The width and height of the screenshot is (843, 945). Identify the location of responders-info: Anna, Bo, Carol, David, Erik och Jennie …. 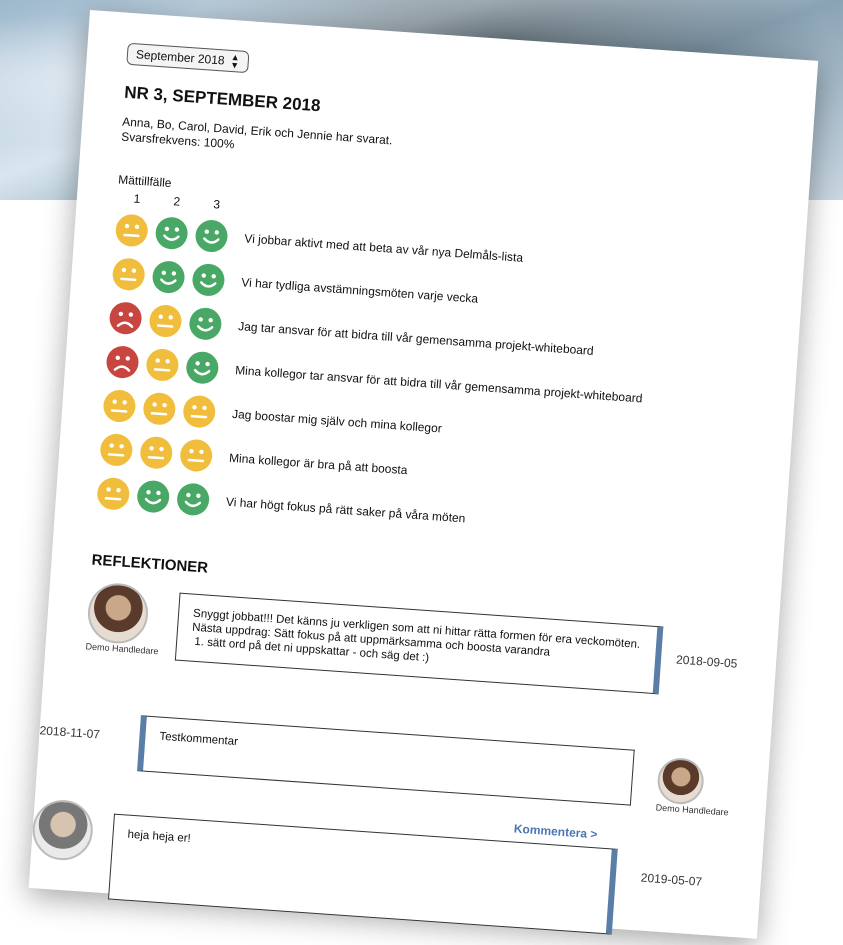
(257, 139).